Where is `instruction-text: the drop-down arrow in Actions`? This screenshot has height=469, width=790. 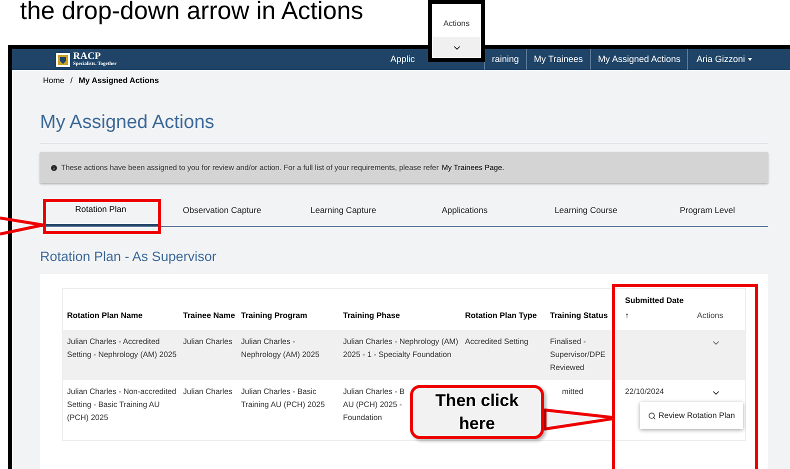
instruction-text: the drop-down arrow in Actions is located at coordinates (192, 13).